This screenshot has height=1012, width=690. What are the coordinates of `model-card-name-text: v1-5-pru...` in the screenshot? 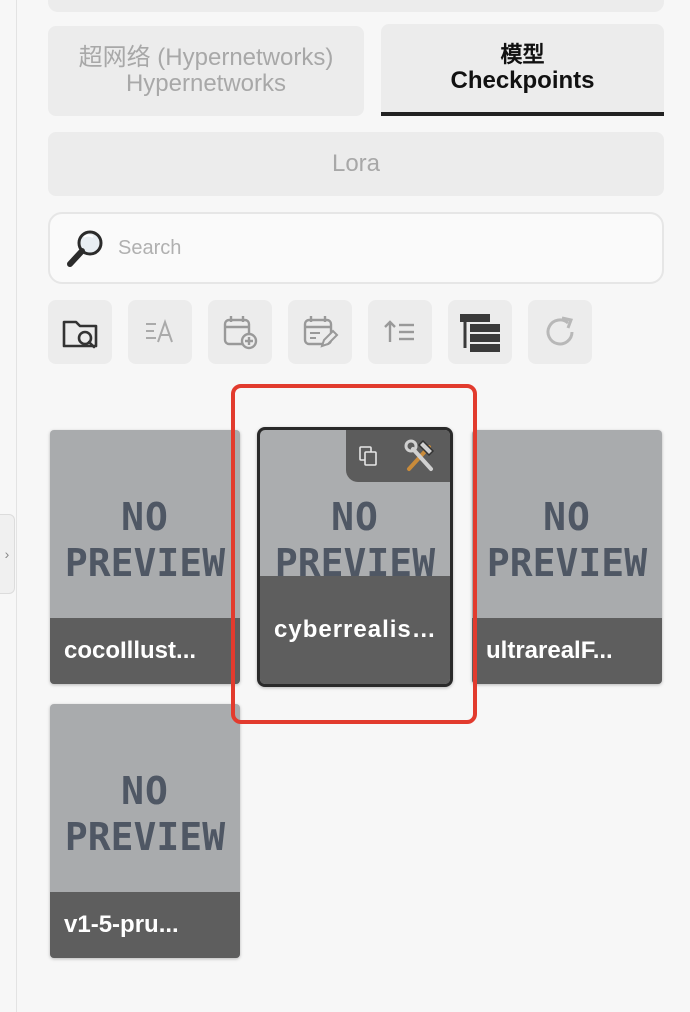 It's located at (121, 924).